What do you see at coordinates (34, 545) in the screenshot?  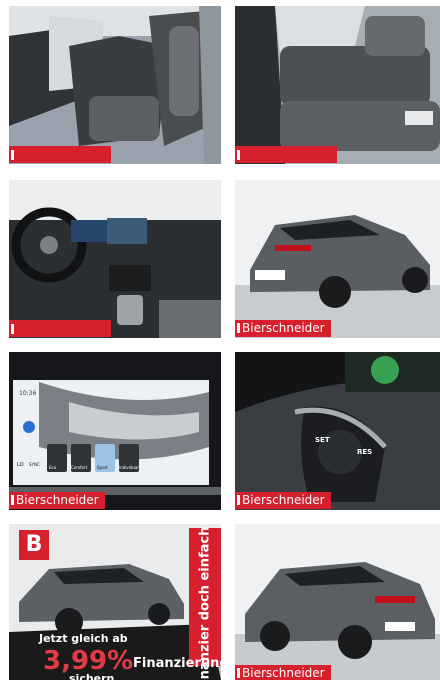 I see `promo-logo: B` at bounding box center [34, 545].